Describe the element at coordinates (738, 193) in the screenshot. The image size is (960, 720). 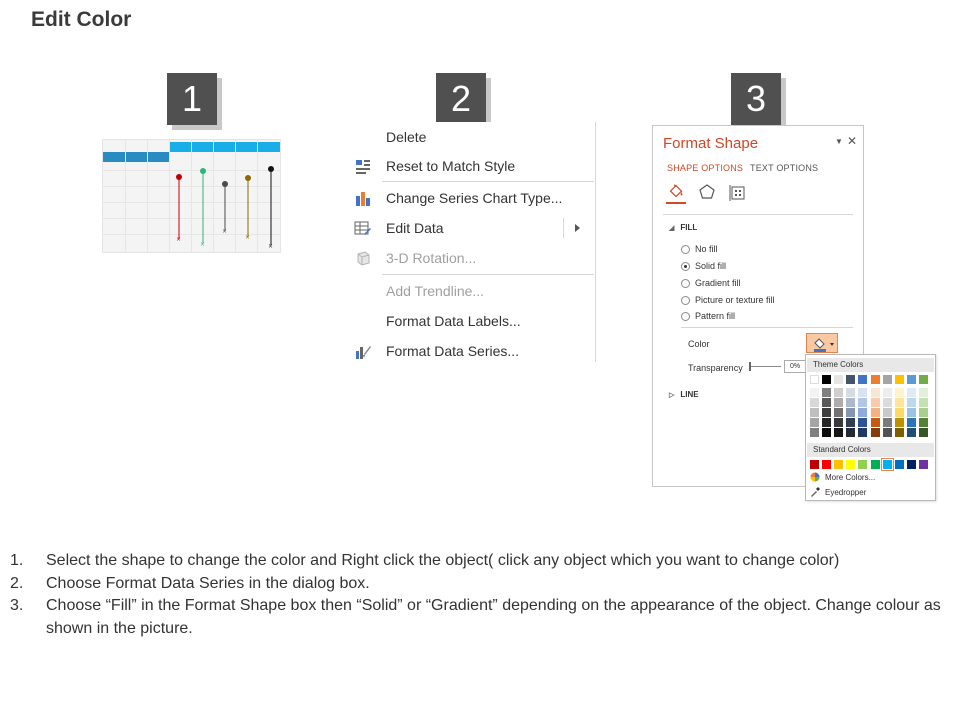
I see `size-properties-icon` at that location.